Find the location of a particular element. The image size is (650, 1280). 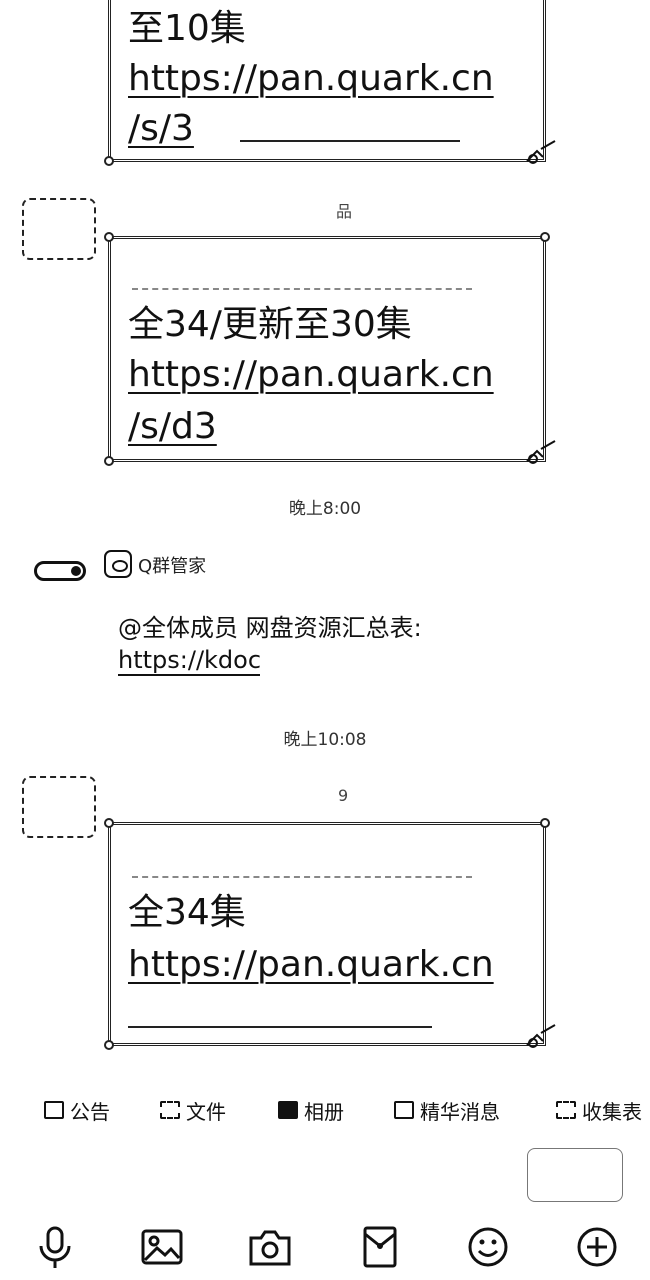

toolbar-announcement: 公告 is located at coordinates (77, 1110).